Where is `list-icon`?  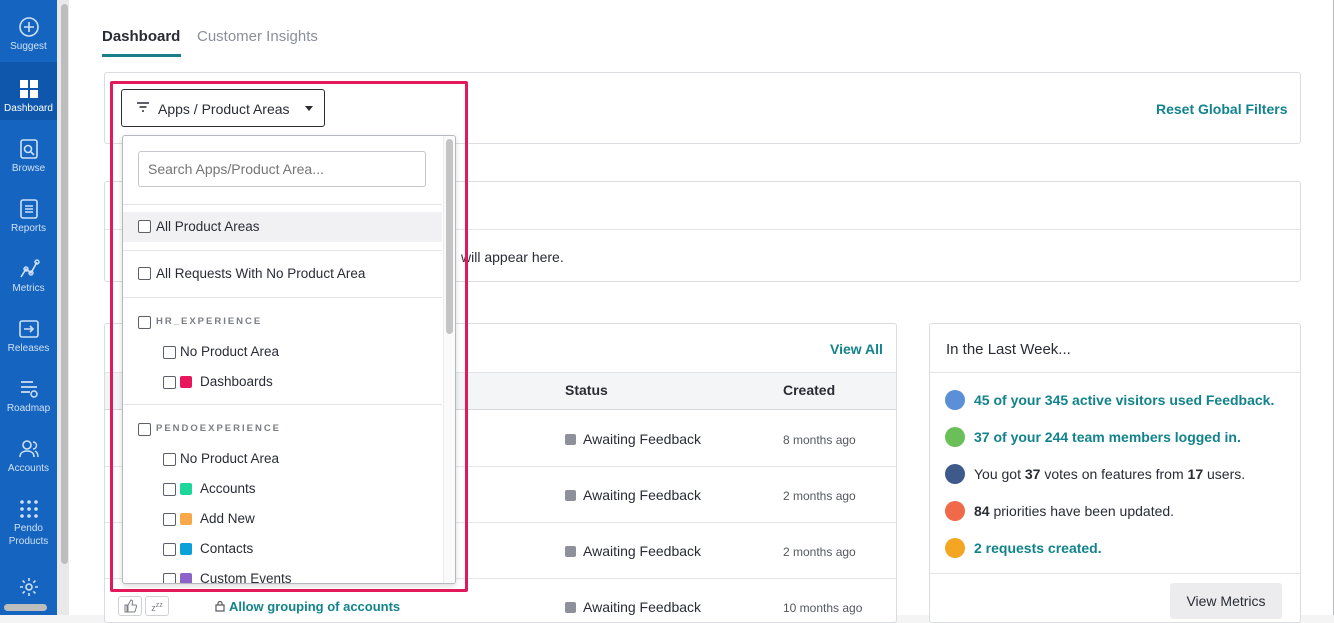 list-icon is located at coordinates (28, 209).